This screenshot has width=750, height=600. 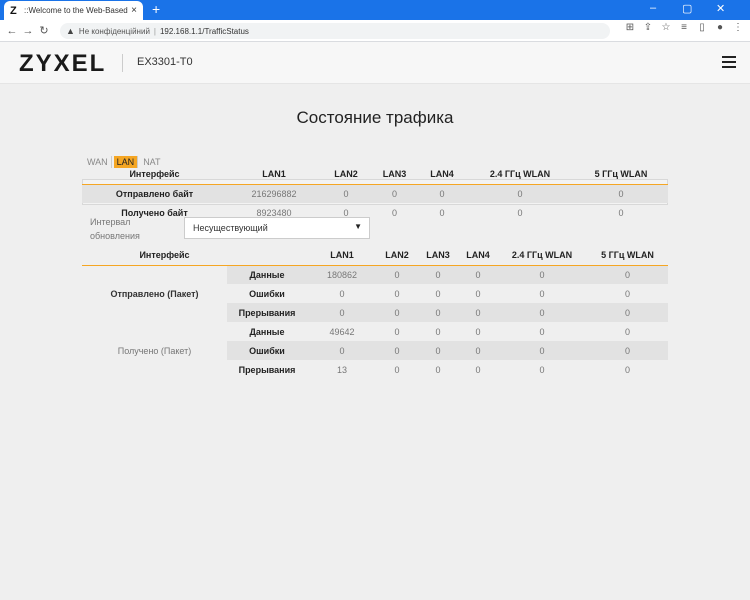 I want to click on table-row: Получено байт 8923480 0 0 0 0 0, so click(x=375, y=212).